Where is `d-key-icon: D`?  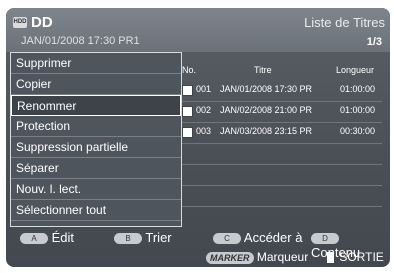 d-key-icon: D is located at coordinates (325, 239).